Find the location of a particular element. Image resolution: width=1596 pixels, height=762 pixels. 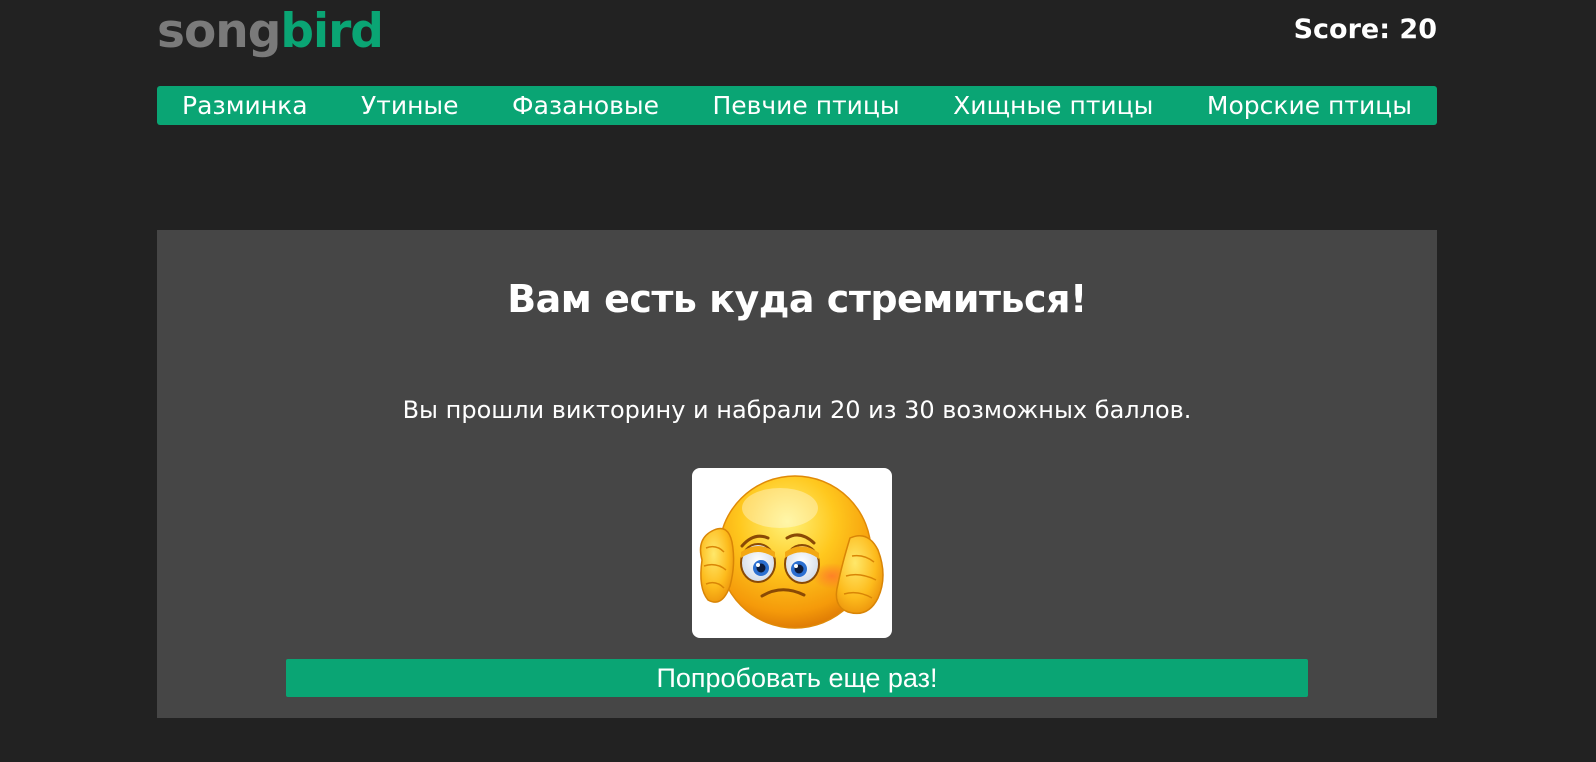

logo-song: song is located at coordinates (219, 31).